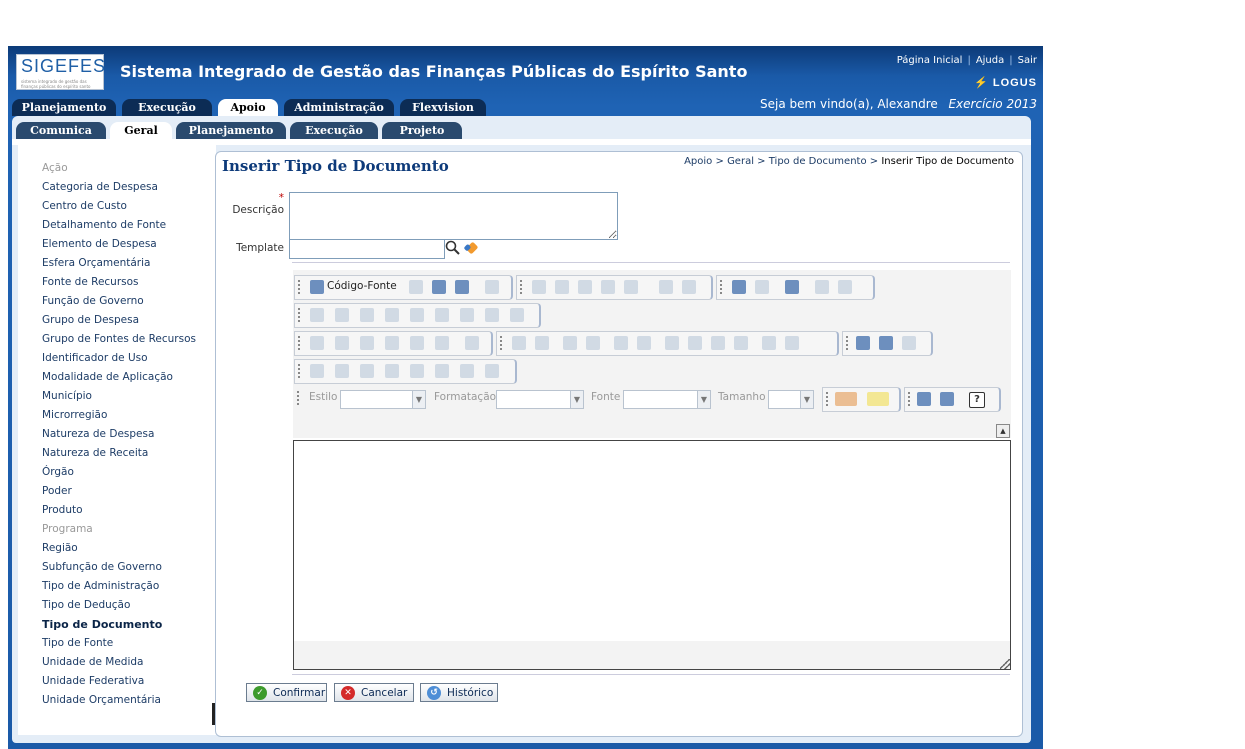 Image resolution: width=1245 pixels, height=749 pixels. What do you see at coordinates (392, 343) in the screenshot?
I see `strike-icon` at bounding box center [392, 343].